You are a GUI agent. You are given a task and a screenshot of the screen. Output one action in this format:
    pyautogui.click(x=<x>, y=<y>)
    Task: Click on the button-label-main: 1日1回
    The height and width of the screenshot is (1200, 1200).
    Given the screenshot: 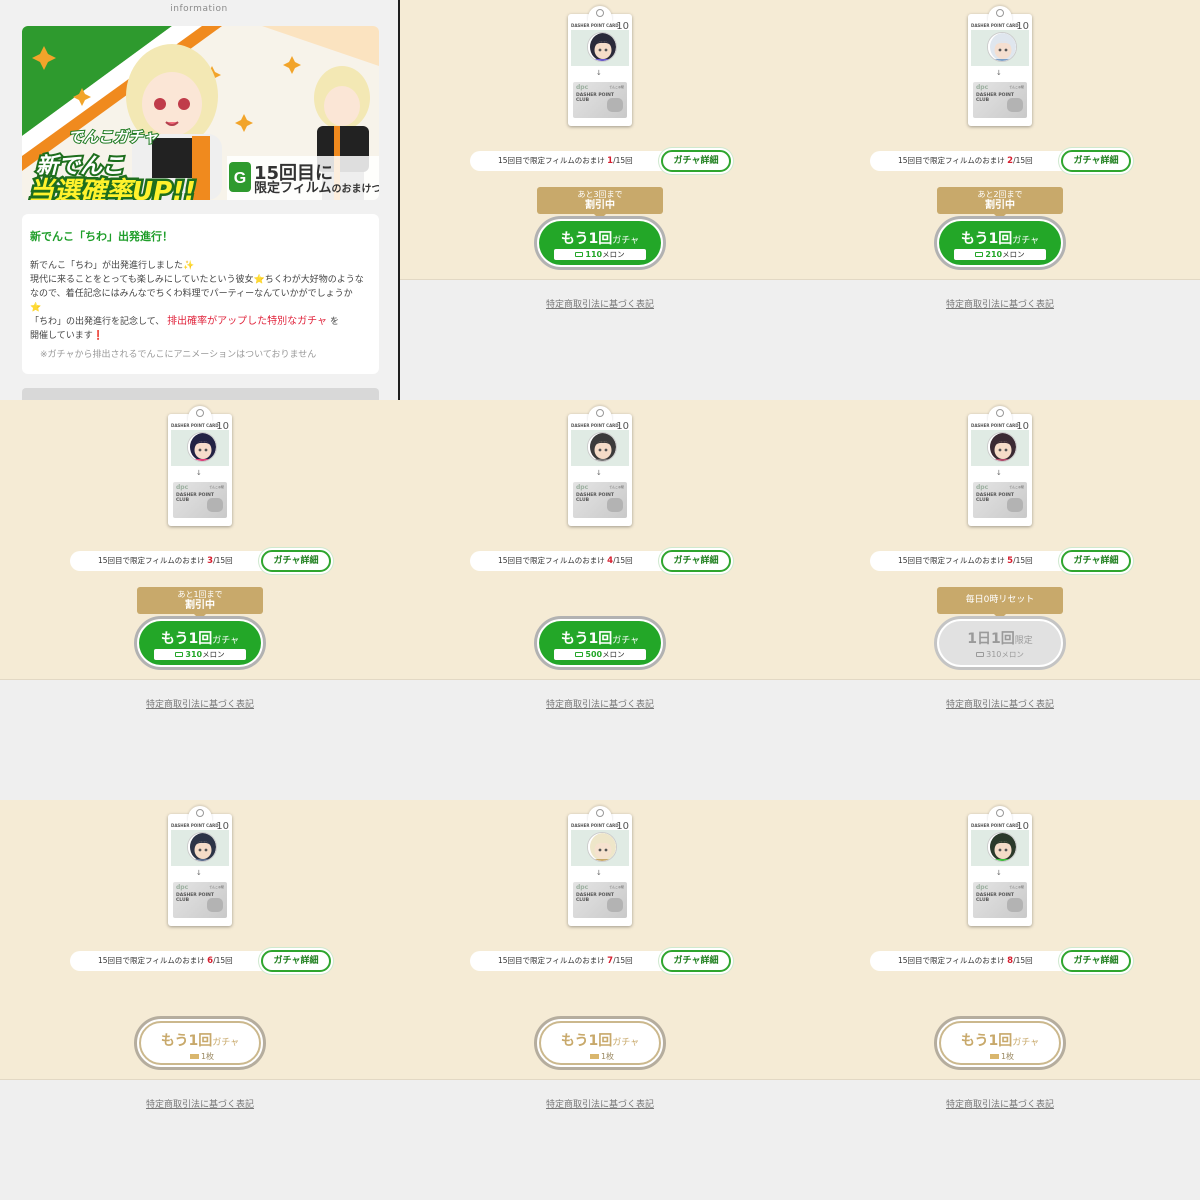 What is the action you would take?
    pyautogui.click(x=991, y=639)
    